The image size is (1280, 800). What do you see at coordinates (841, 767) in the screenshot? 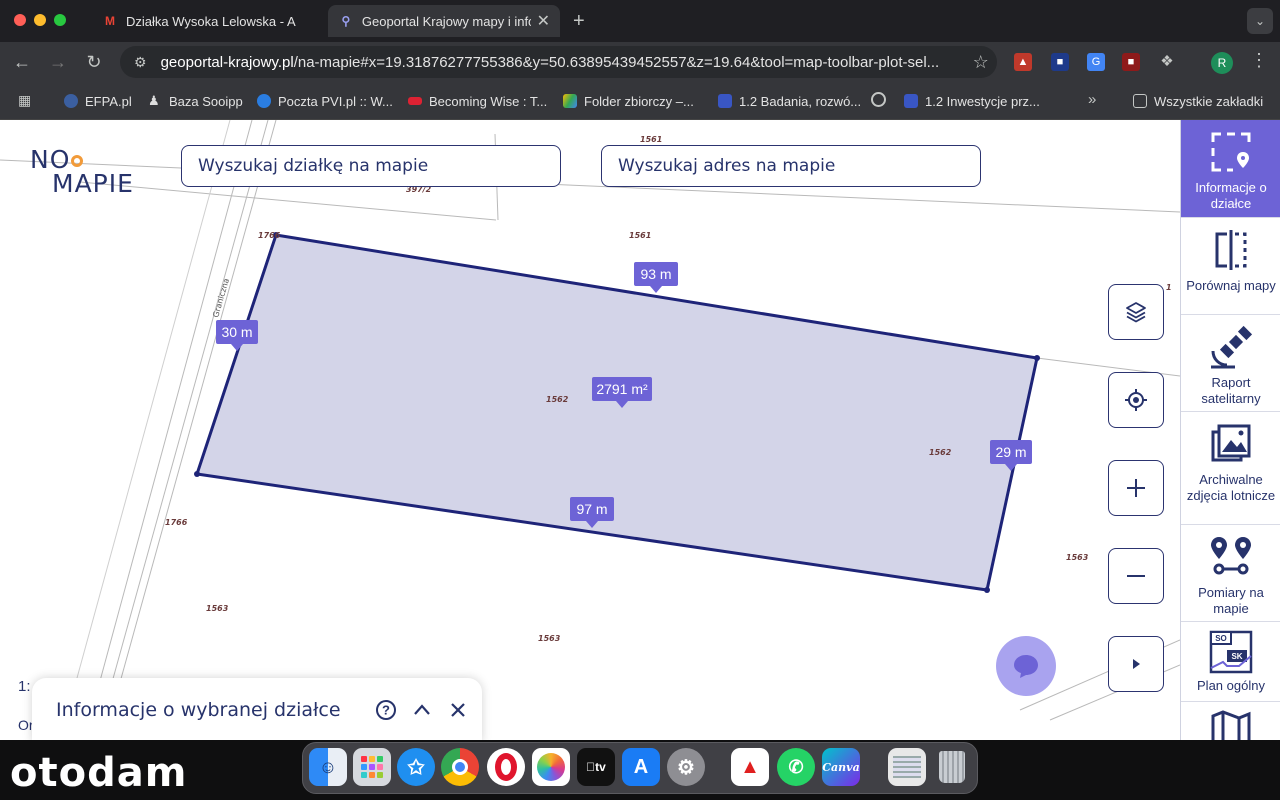
I see `canva-icon: Canva` at bounding box center [841, 767].